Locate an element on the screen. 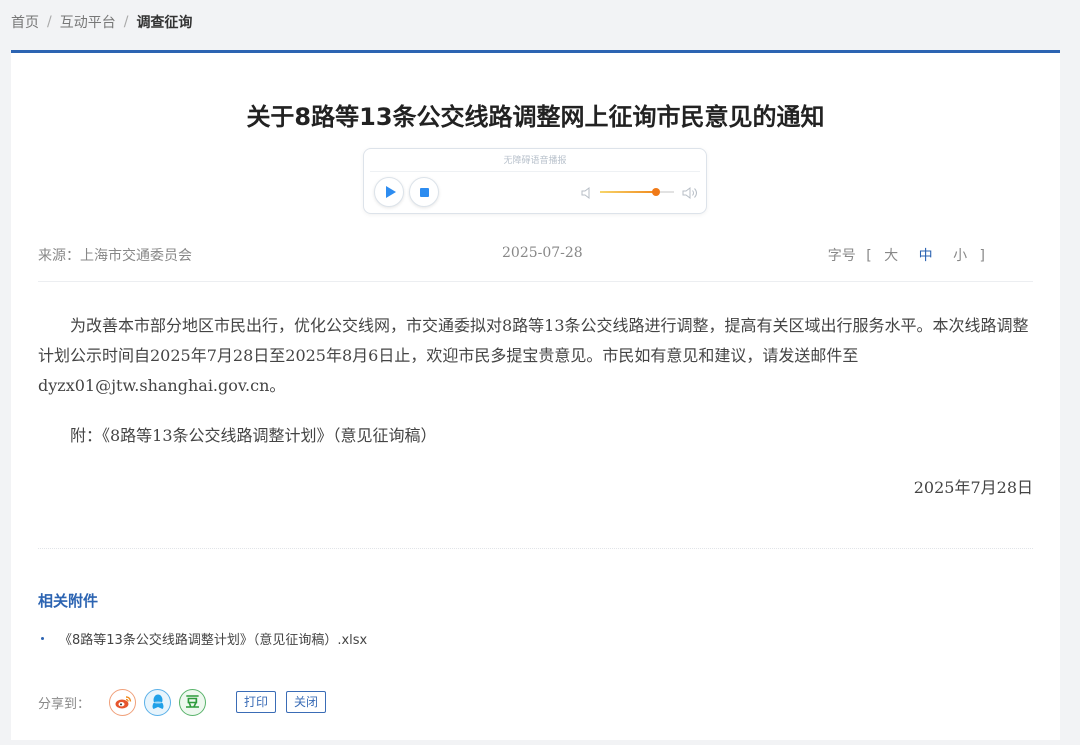 The width and height of the screenshot is (1080, 745). breadcrumb-home: 首页 is located at coordinates (25, 22).